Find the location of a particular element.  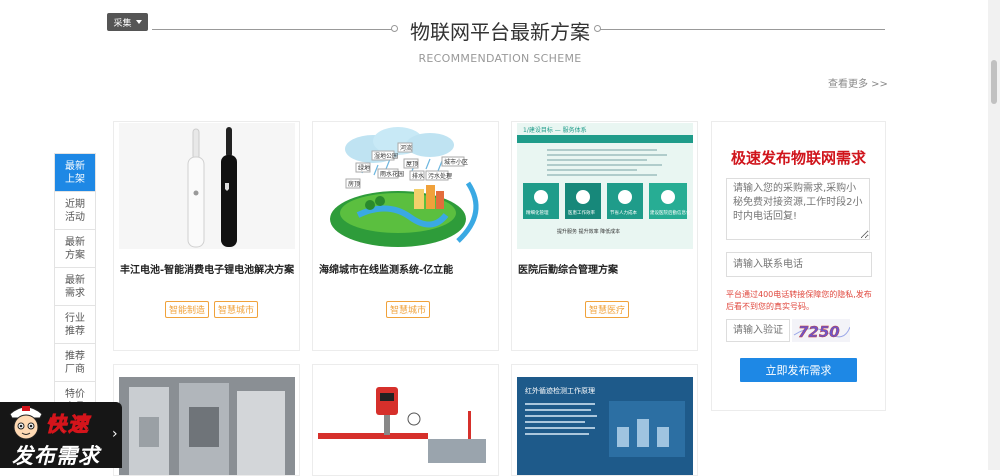

title-divider-left is located at coordinates (274, 29).